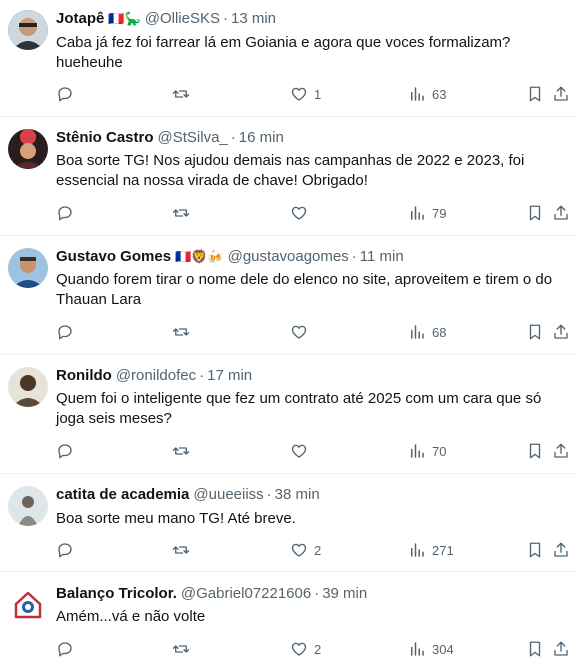  Describe the element at coordinates (427, 332) in the screenshot. I see `views-button: 68` at that location.